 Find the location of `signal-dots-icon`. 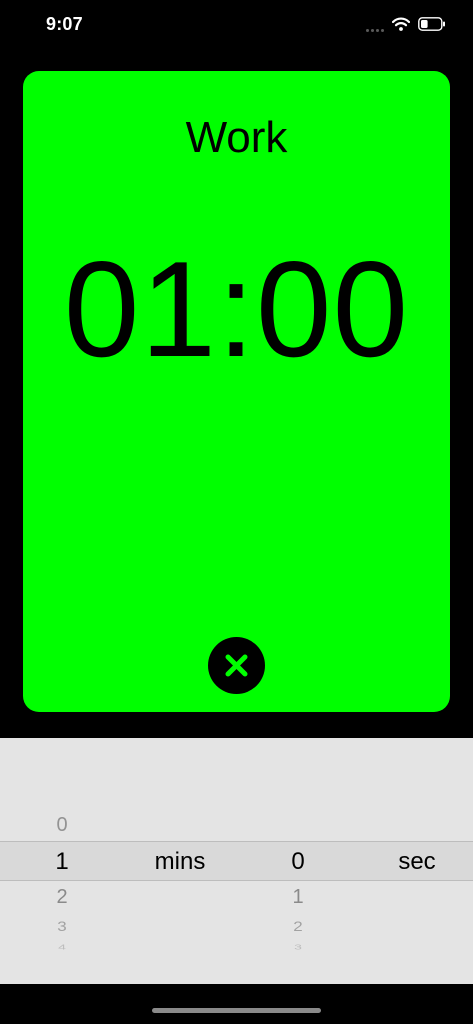

signal-dots-icon is located at coordinates (376, 31).